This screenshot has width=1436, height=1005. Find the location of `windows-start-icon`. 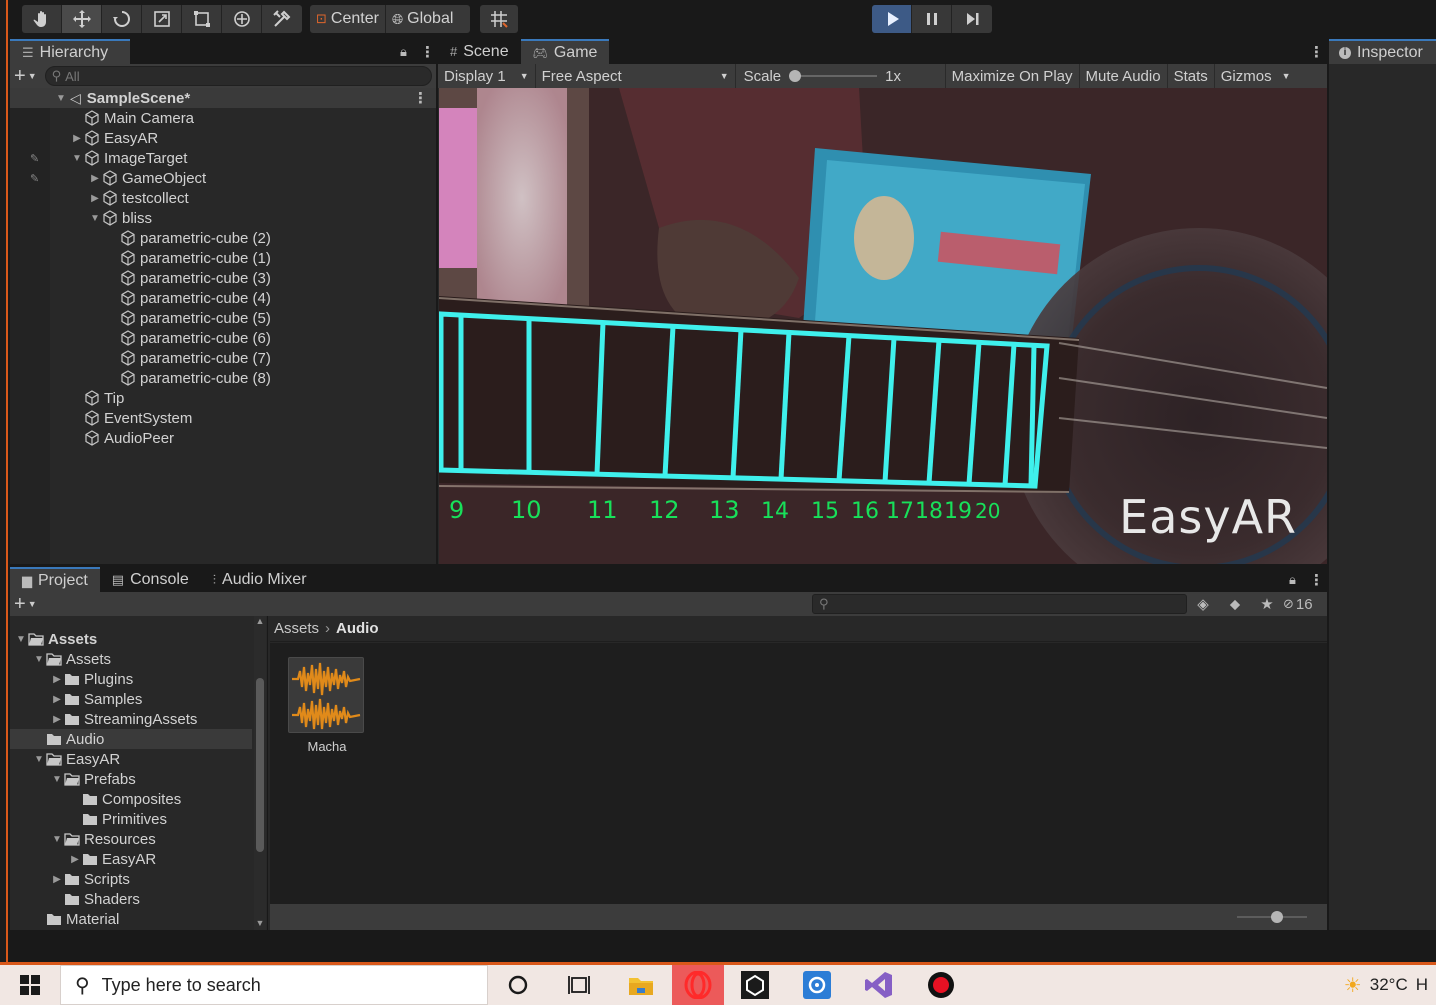

windows-start-icon is located at coordinates (30, 985).